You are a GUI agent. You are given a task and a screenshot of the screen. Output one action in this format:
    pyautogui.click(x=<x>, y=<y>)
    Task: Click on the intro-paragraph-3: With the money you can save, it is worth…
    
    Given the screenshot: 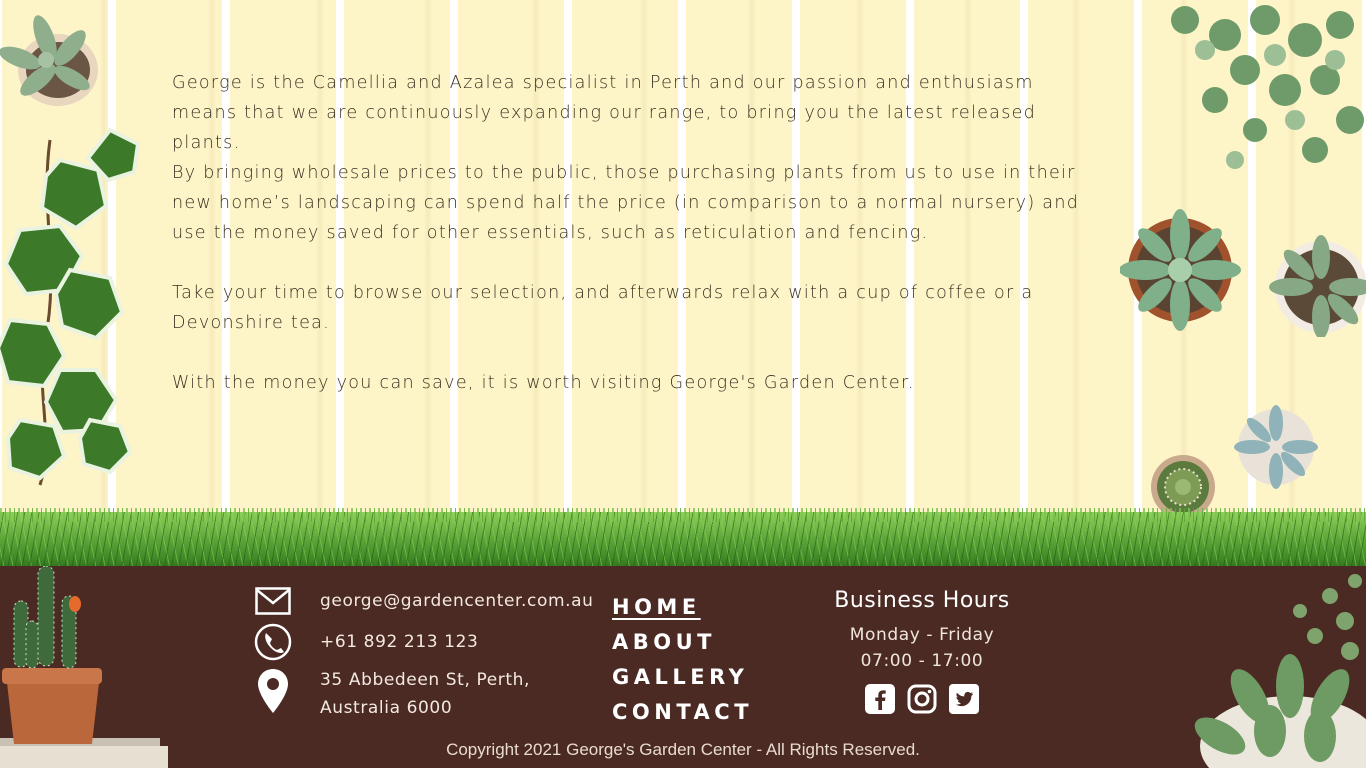 What is the action you would take?
    pyautogui.click(x=543, y=383)
    